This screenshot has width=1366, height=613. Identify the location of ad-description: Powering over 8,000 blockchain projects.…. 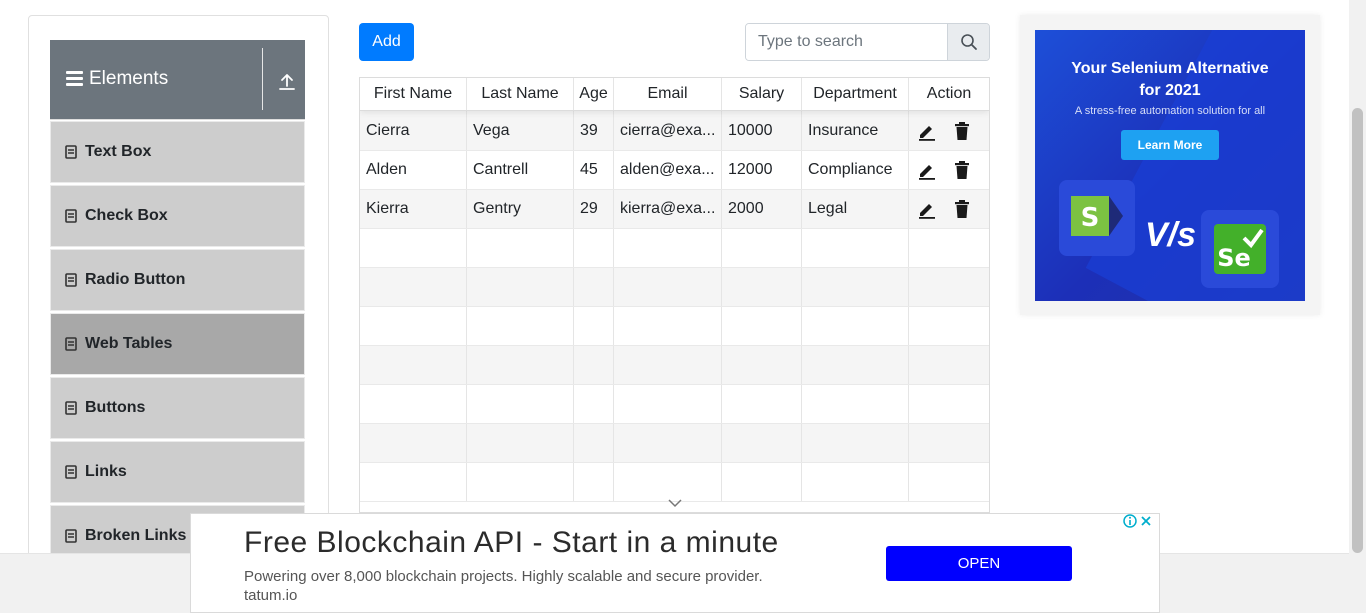
(503, 576).